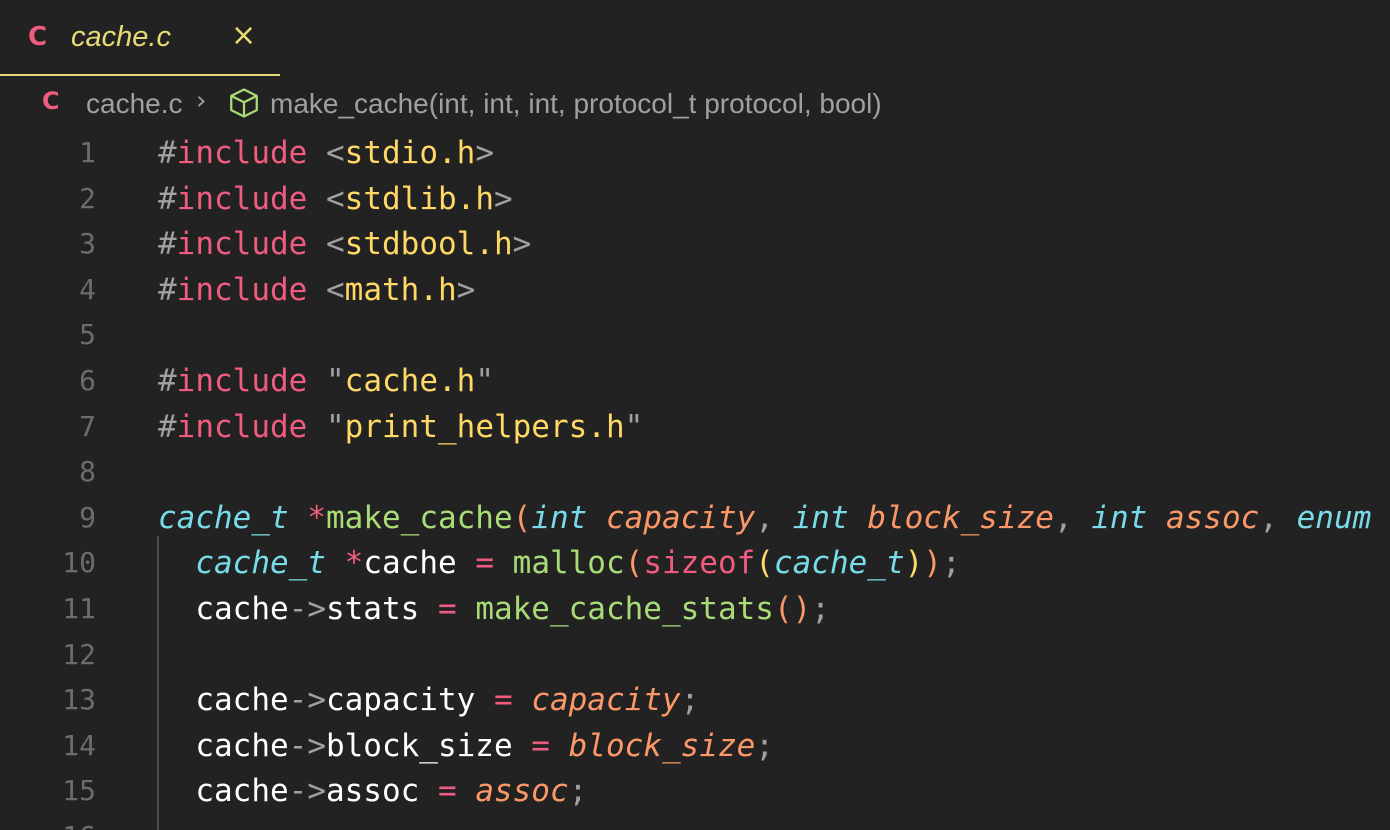  I want to click on code-text: cache->block_size = block_size;, so click(466, 746).